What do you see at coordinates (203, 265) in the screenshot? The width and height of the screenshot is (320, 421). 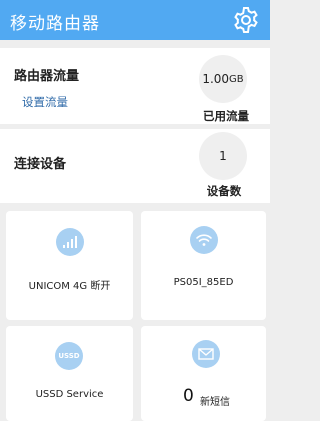 I see `wifi-tile: PS05I_85ED` at bounding box center [203, 265].